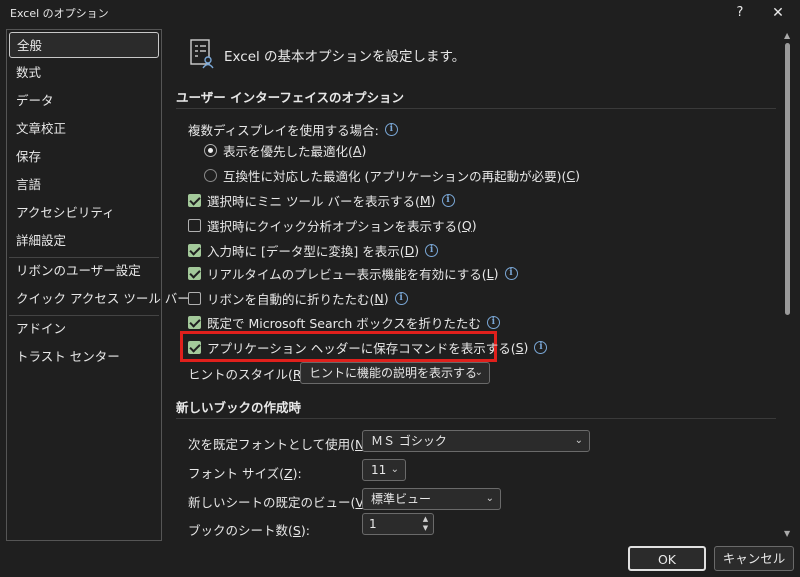 The height and width of the screenshot is (577, 800). I want to click on sidebar-item-general: 全般, so click(84, 45).